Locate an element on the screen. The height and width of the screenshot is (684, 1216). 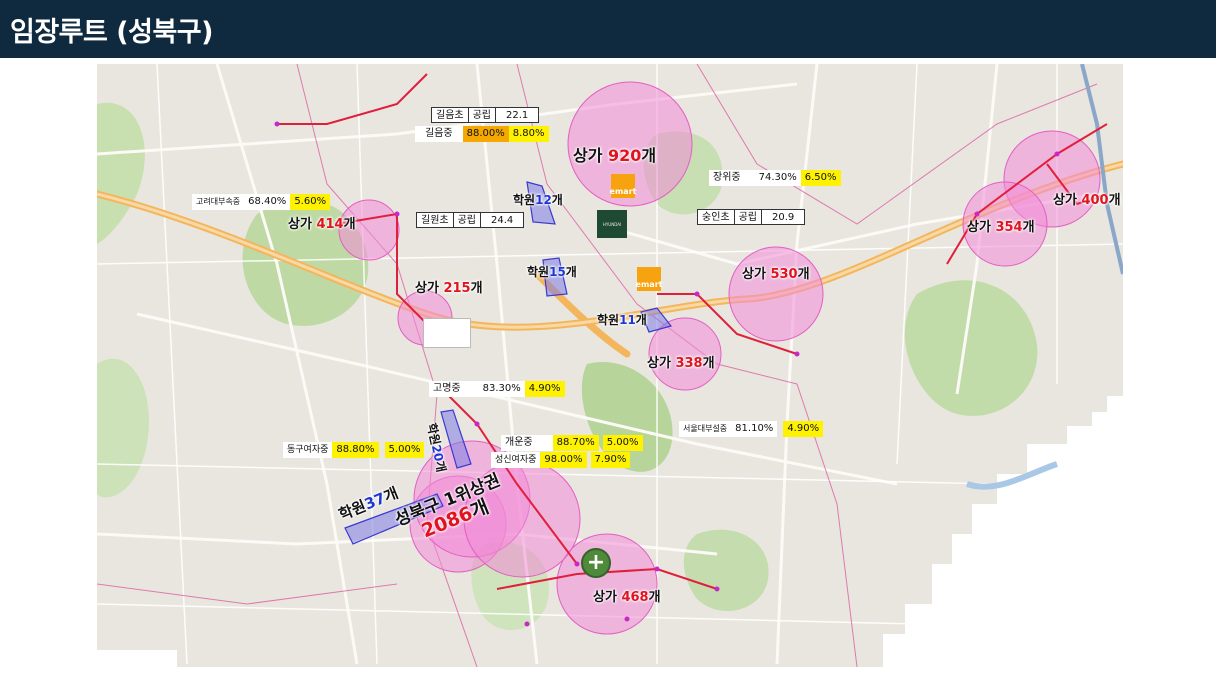
label-count: 338 is located at coordinates (689, 363).